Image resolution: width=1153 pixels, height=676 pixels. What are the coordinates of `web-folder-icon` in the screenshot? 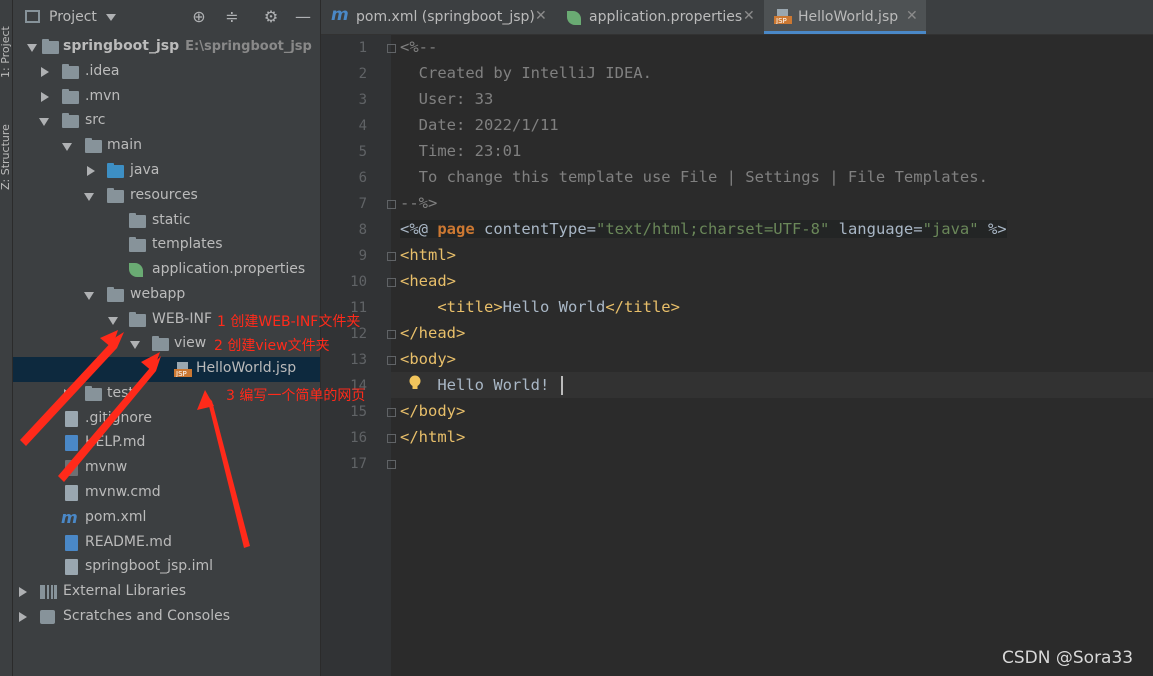 It's located at (115, 294).